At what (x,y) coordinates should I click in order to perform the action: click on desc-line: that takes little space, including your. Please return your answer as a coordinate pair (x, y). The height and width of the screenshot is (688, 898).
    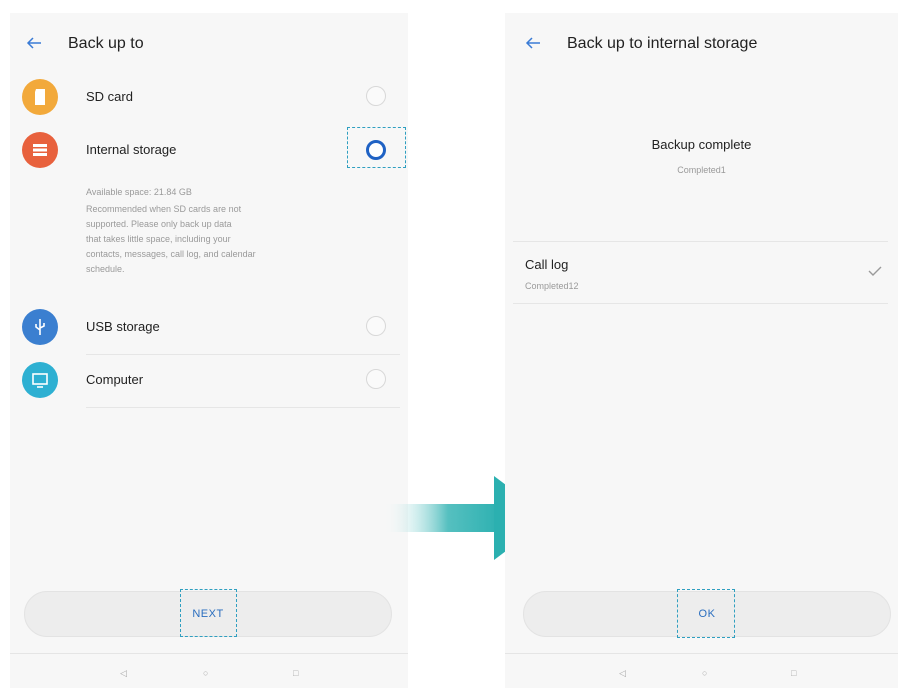
    Looking at the image, I should click on (158, 239).